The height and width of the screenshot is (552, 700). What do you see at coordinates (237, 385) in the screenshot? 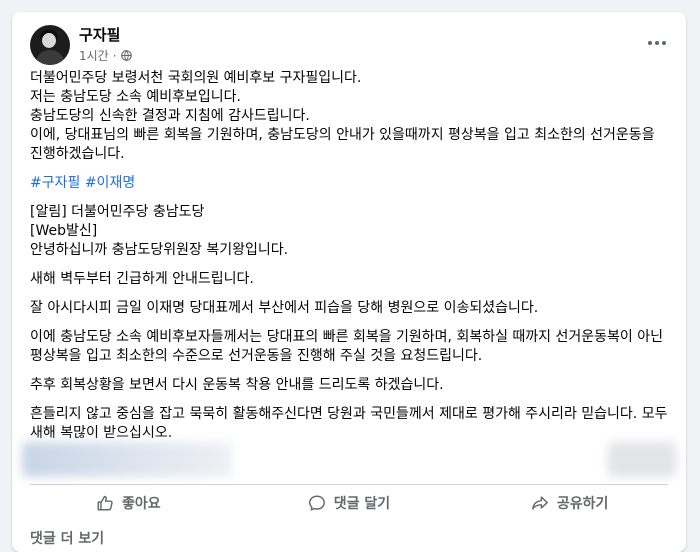
I see `notice-line: 추후 회복상황을 보면서 다시 운동복 착용 안내를 드리도록 하겠습니다.` at bounding box center [237, 385].